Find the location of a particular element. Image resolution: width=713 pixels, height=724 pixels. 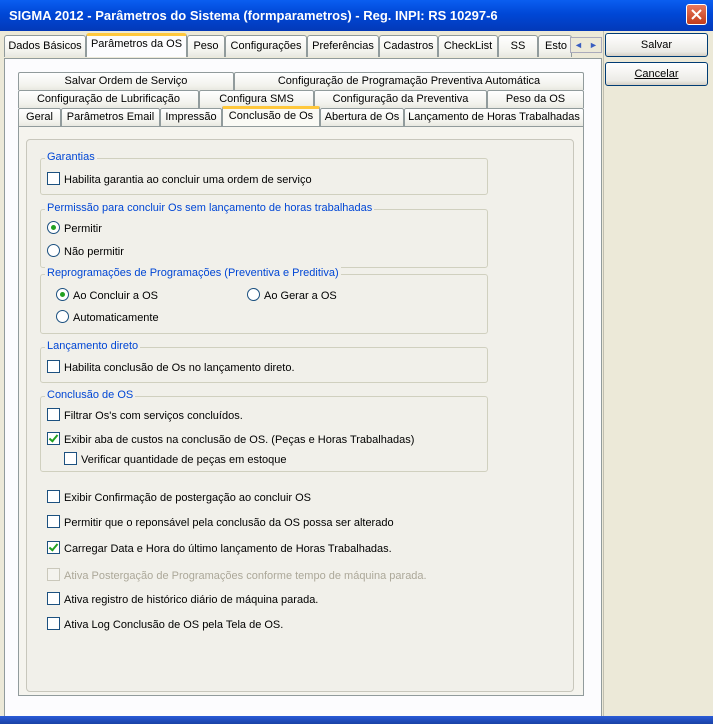

radio-permitir: Permitir is located at coordinates (74, 228).